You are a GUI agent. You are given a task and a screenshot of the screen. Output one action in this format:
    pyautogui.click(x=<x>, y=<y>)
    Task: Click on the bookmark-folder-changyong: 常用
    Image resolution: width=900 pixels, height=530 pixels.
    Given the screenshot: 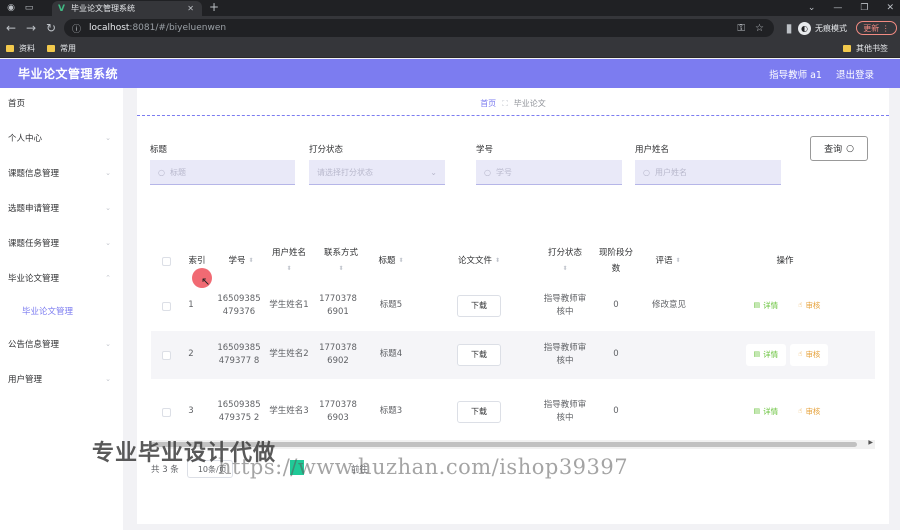 What is the action you would take?
    pyautogui.click(x=61, y=48)
    